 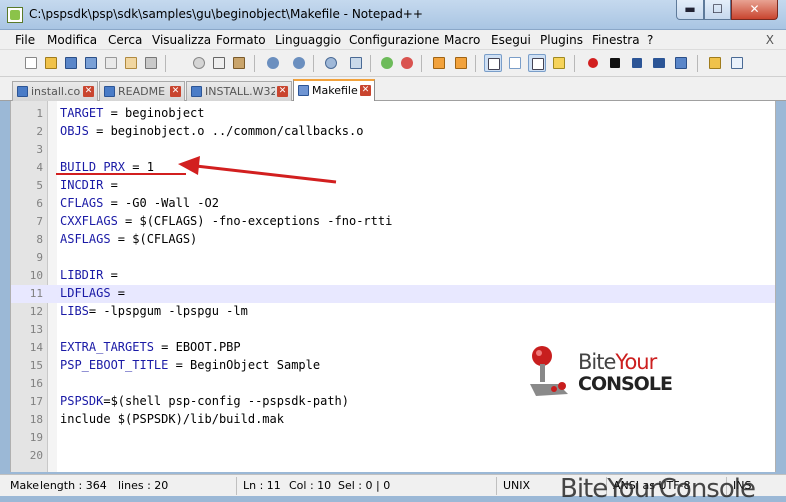 I want to click on status-eol: UNIX, so click(x=517, y=485).